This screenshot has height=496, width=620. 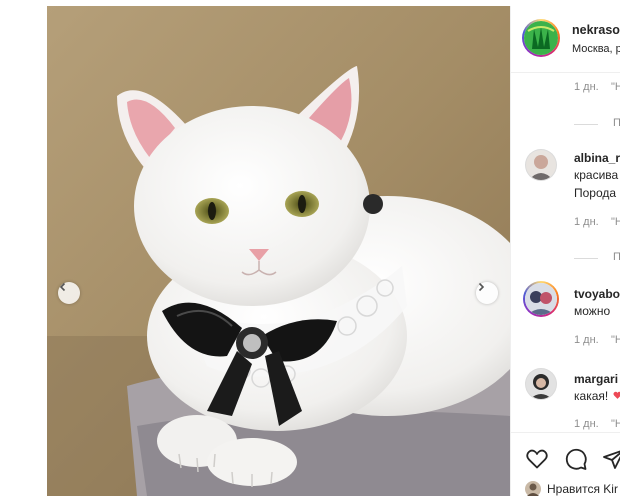 What do you see at coordinates (533, 488) in the screenshot?
I see `liker-avatar` at bounding box center [533, 488].